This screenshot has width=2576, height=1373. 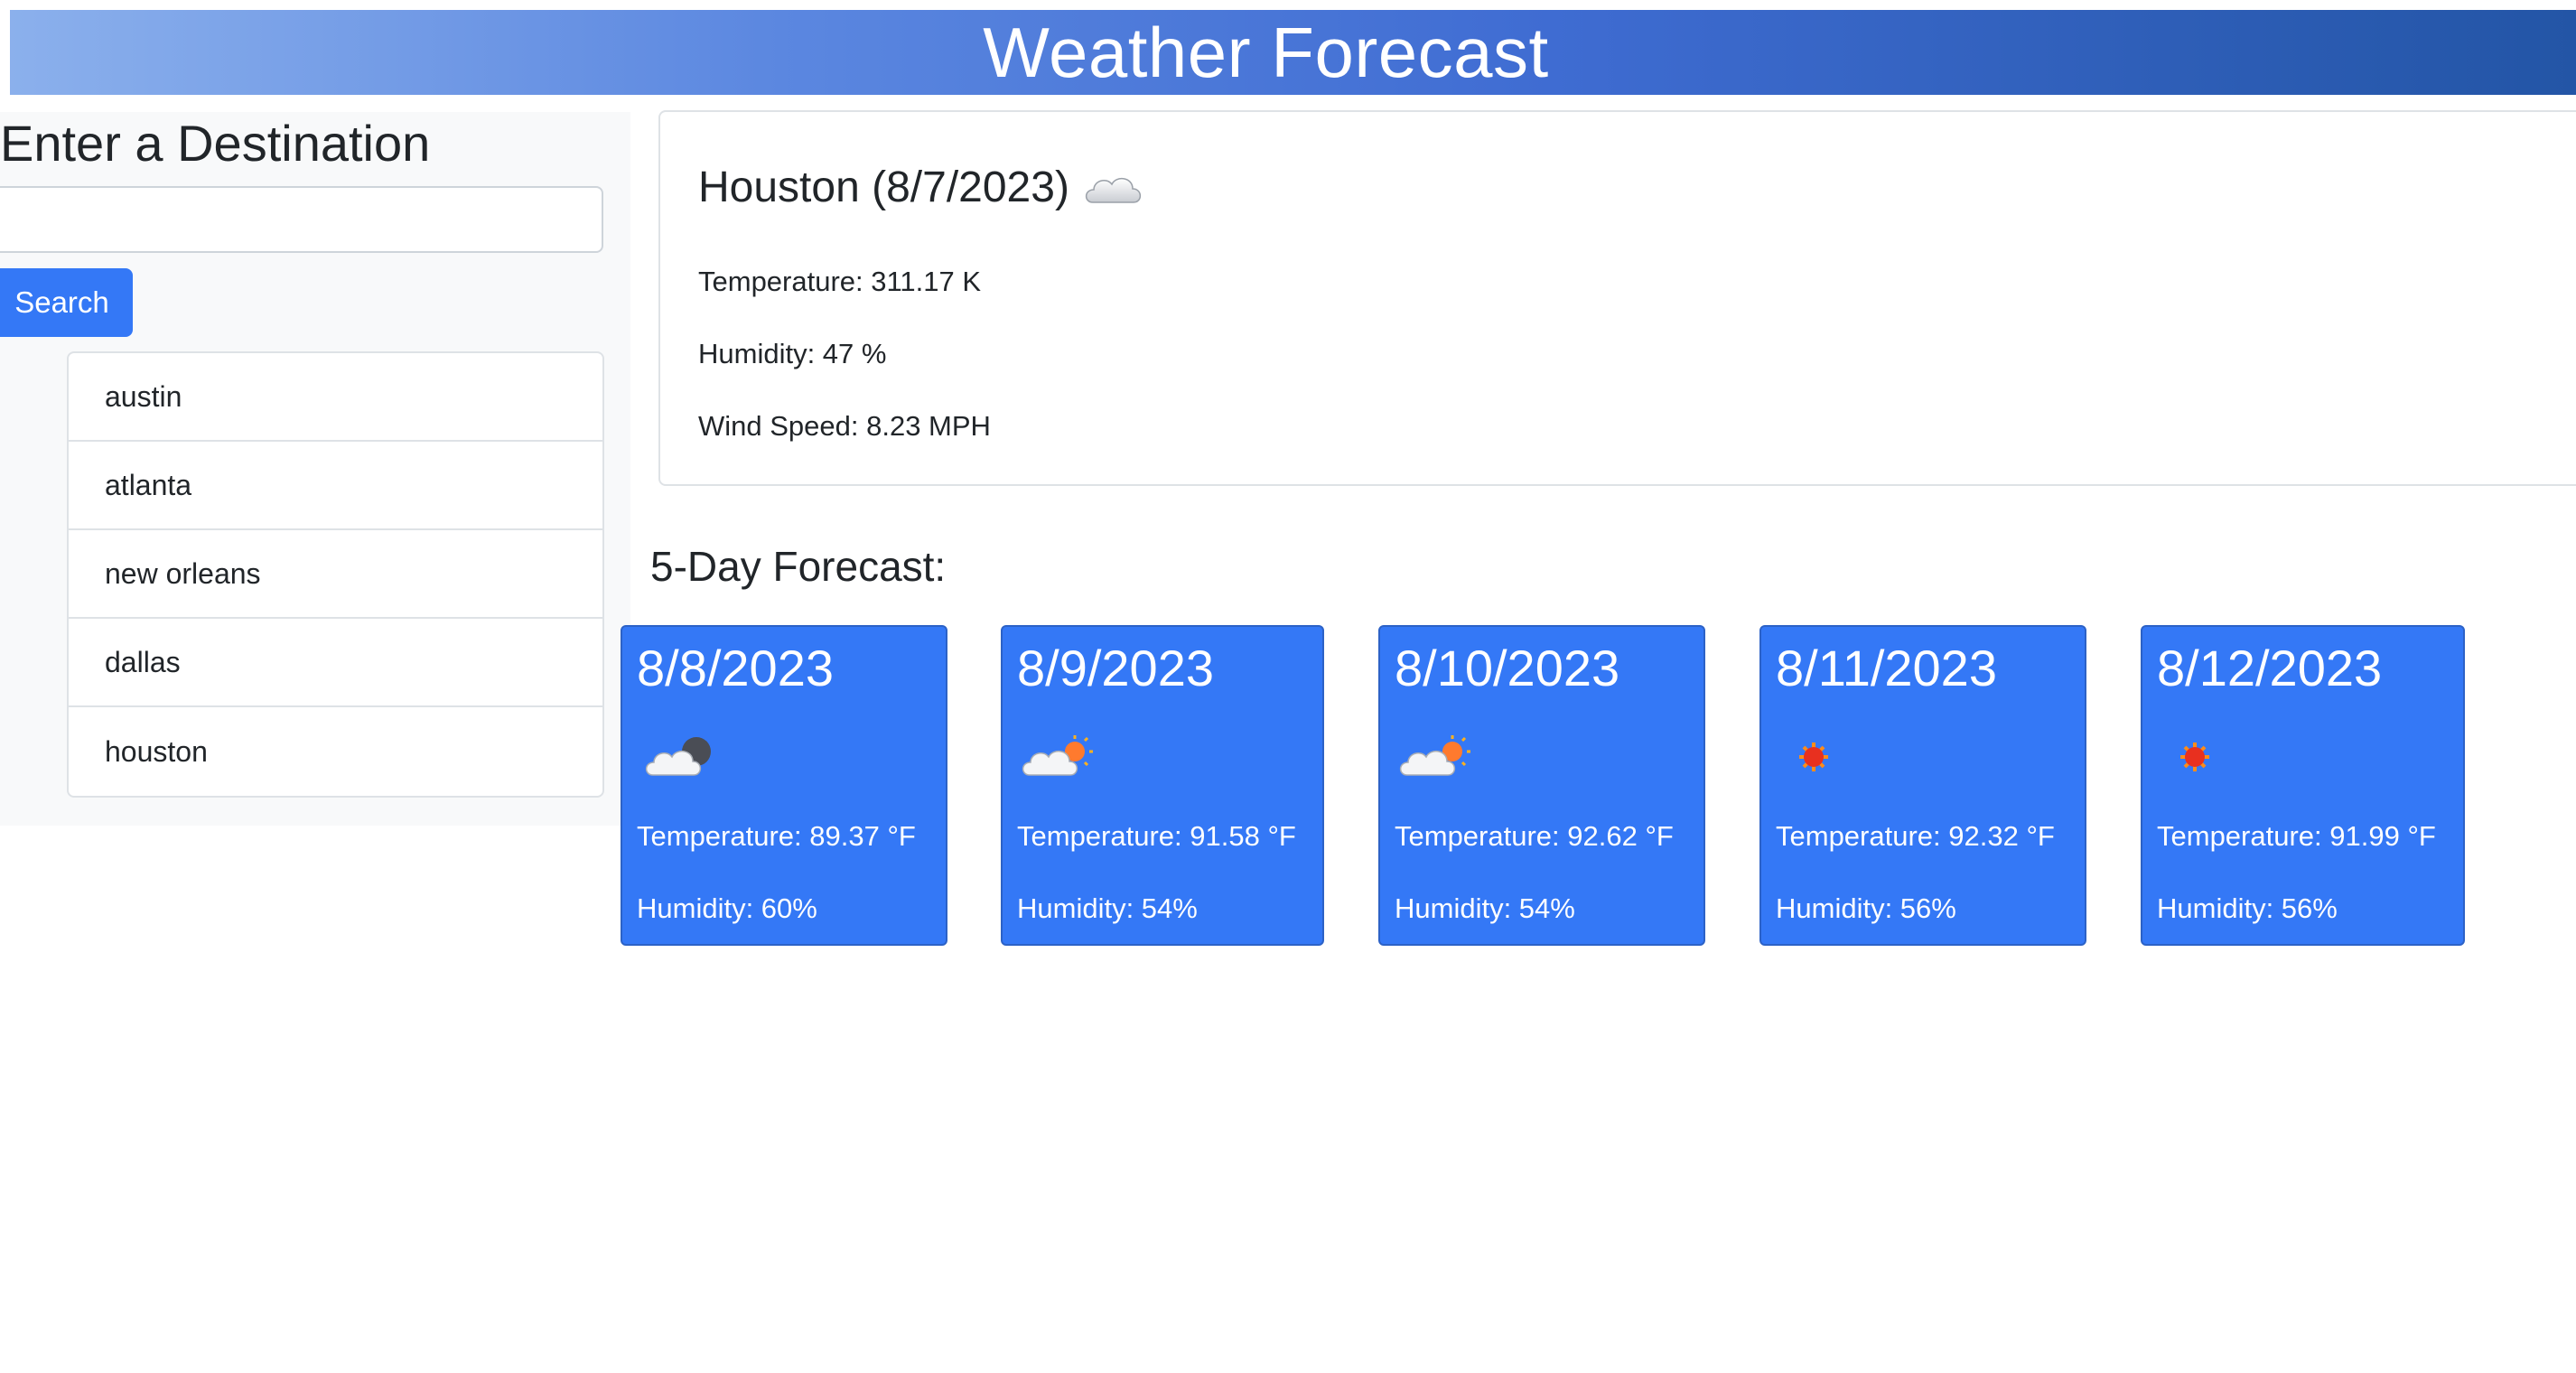 What do you see at coordinates (1508, 668) in the screenshot?
I see `forecast-date: 8/10/2023` at bounding box center [1508, 668].